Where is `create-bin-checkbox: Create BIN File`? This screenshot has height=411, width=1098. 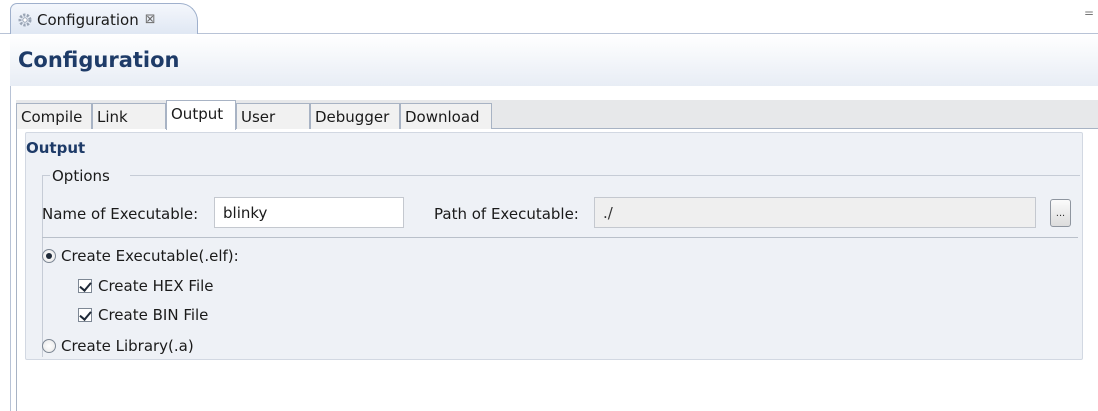 create-bin-checkbox: Create BIN File is located at coordinates (143, 315).